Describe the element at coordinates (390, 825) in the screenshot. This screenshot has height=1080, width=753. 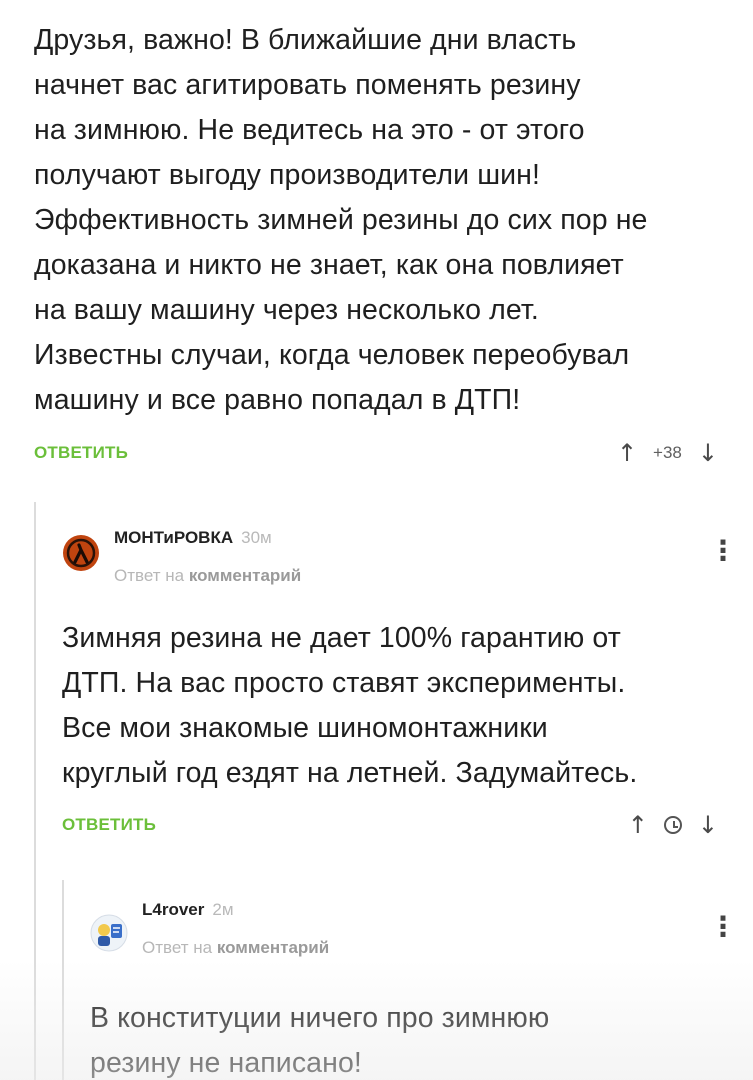
I see `comment-actions: ОТВЕТИТЬ ↑ ↓` at that location.